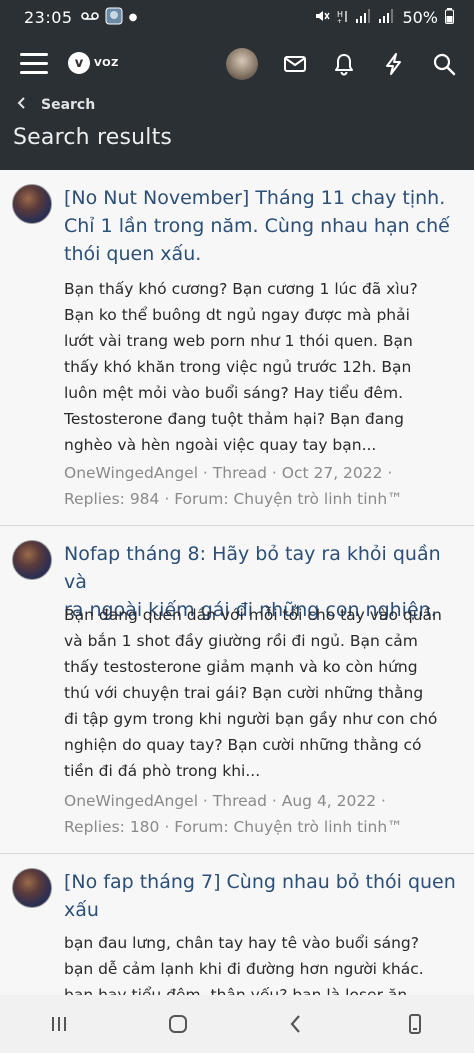 This screenshot has width=474, height=1053. I want to click on back-icon, so click(296, 1024).